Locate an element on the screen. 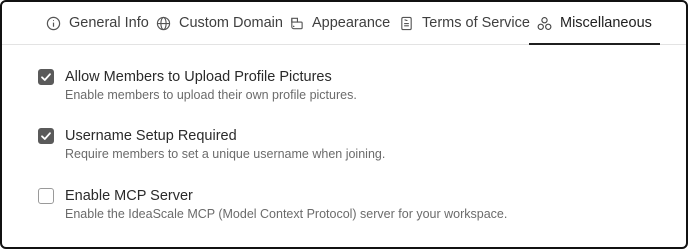 This screenshot has height=249, width=688. info-circle-icon is located at coordinates (53, 23).